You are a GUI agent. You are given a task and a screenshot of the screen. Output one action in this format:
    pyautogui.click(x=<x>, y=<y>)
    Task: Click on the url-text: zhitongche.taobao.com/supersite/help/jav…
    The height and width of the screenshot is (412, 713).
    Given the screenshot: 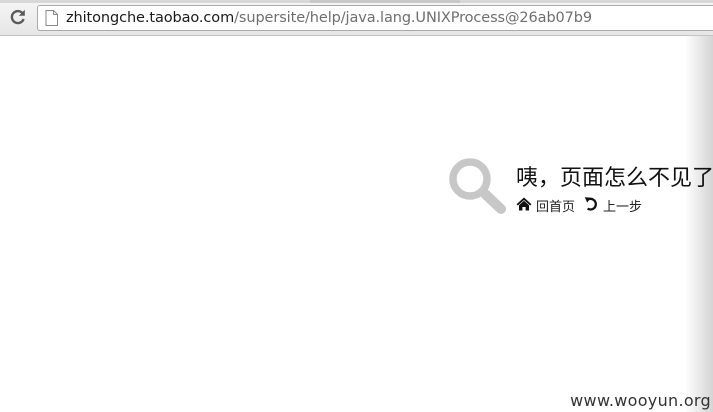 What is the action you would take?
    pyautogui.click(x=329, y=18)
    